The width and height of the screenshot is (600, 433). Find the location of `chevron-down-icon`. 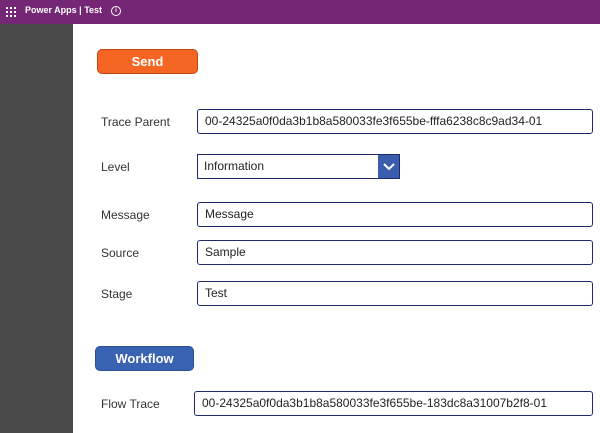

chevron-down-icon is located at coordinates (388, 166).